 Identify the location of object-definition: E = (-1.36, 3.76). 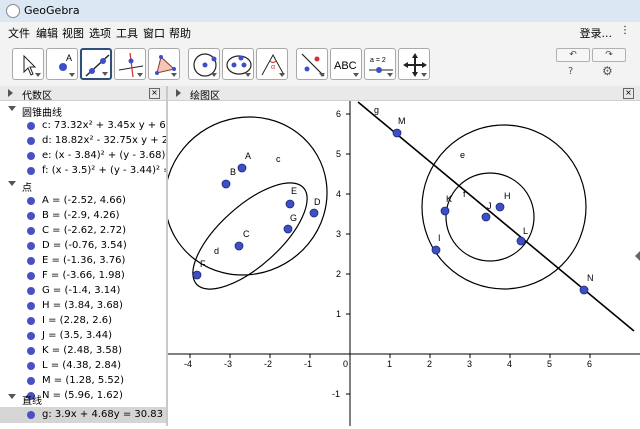
(84, 260).